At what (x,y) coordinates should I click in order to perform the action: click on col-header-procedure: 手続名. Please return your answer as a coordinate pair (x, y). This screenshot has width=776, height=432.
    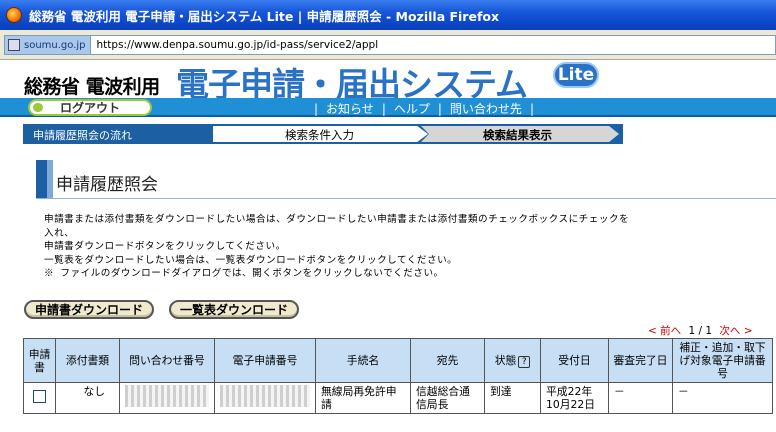
    Looking at the image, I should click on (363, 360).